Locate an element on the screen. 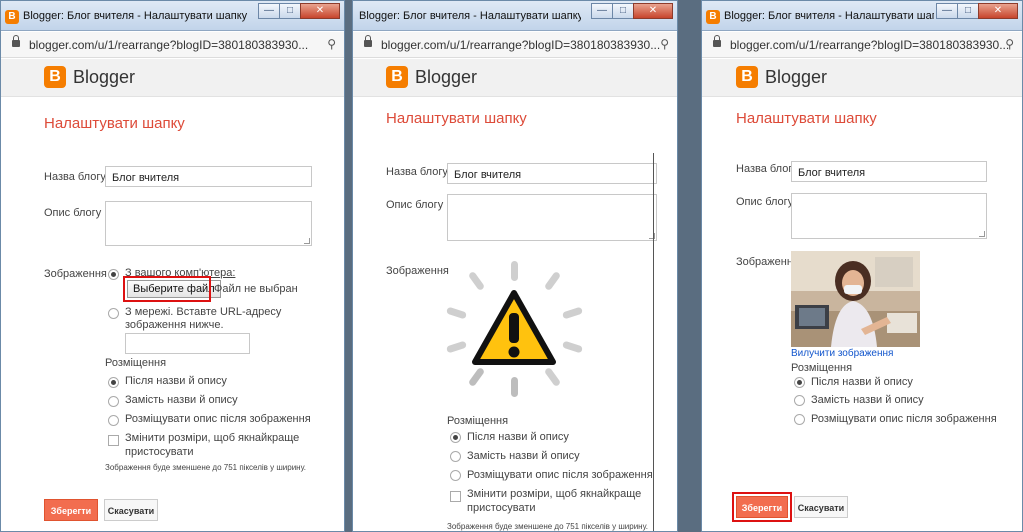 This screenshot has height=532, width=1023. save-button: Зберегти is located at coordinates (71, 510).